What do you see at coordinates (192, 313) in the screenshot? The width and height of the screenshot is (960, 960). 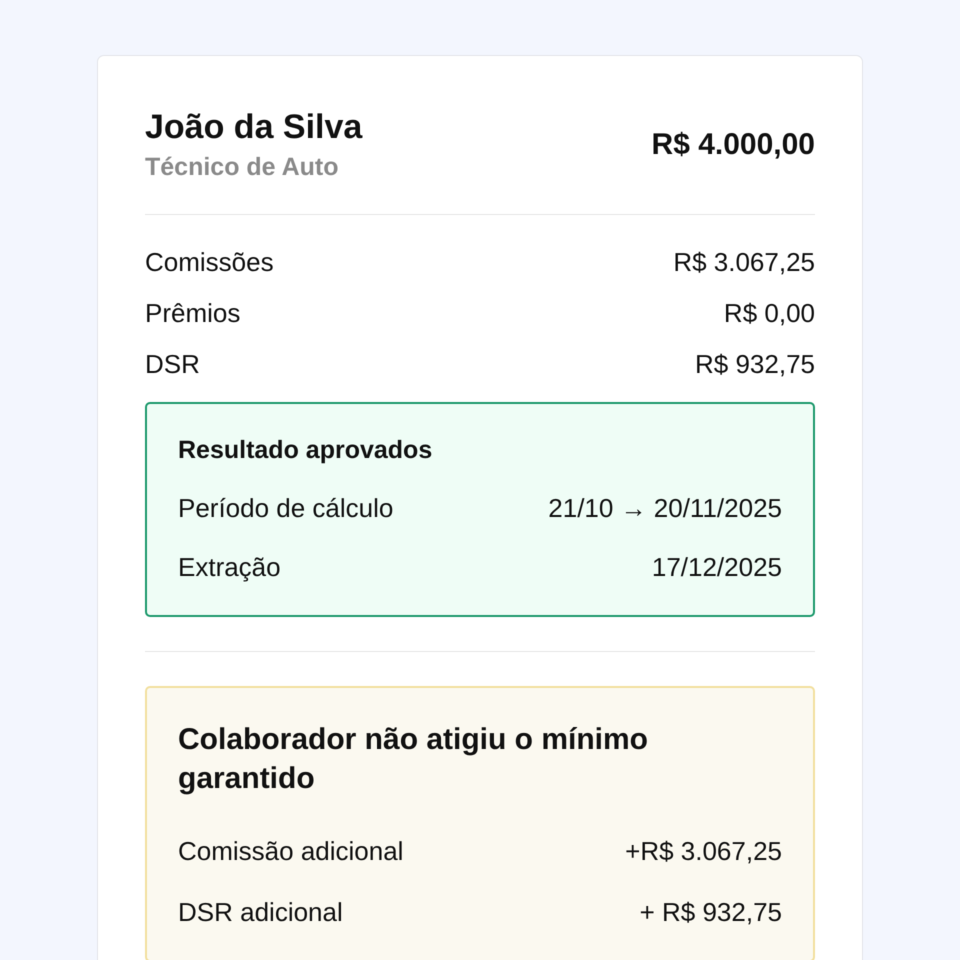 I see `row-label: Prêmios` at bounding box center [192, 313].